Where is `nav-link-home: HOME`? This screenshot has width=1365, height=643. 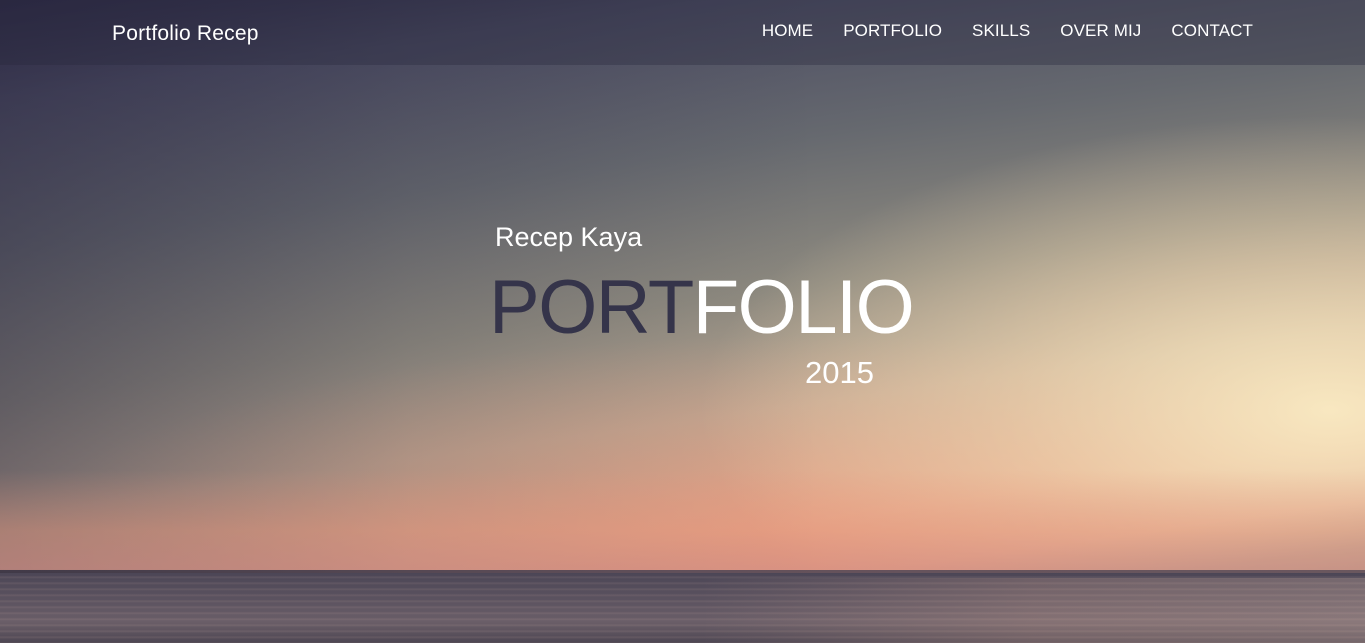
nav-link-home: HOME is located at coordinates (787, 30).